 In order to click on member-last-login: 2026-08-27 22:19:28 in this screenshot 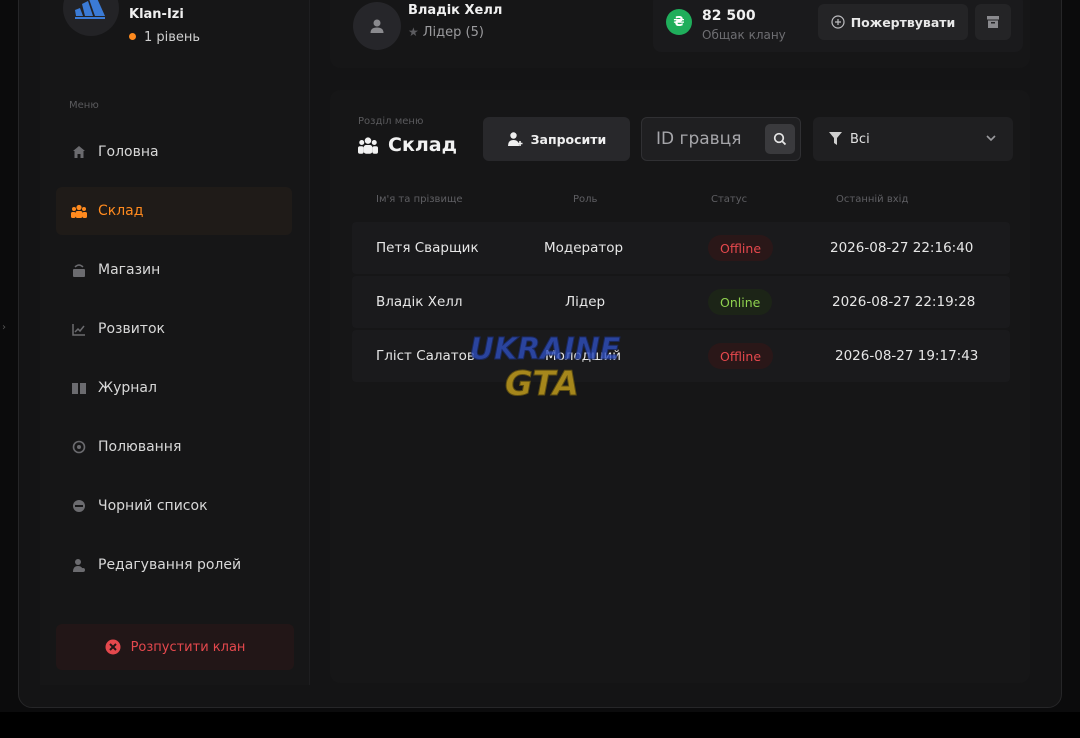, I will do `click(904, 302)`.